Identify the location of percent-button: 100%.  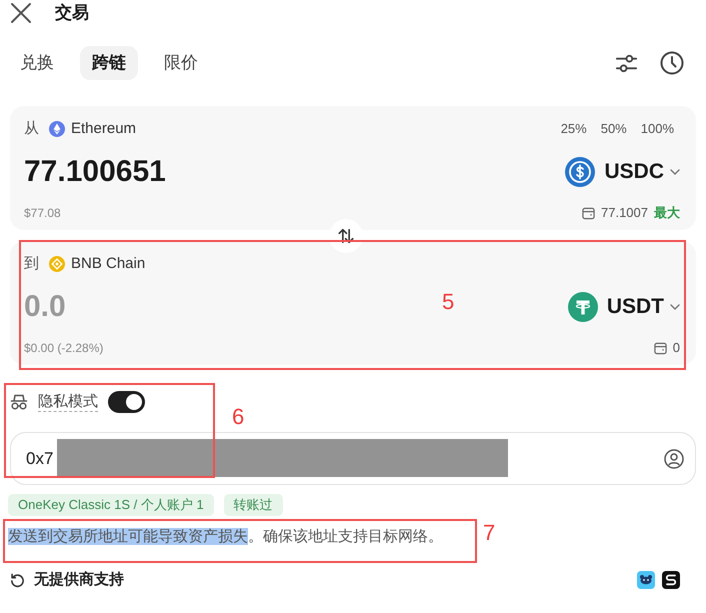
(657, 129).